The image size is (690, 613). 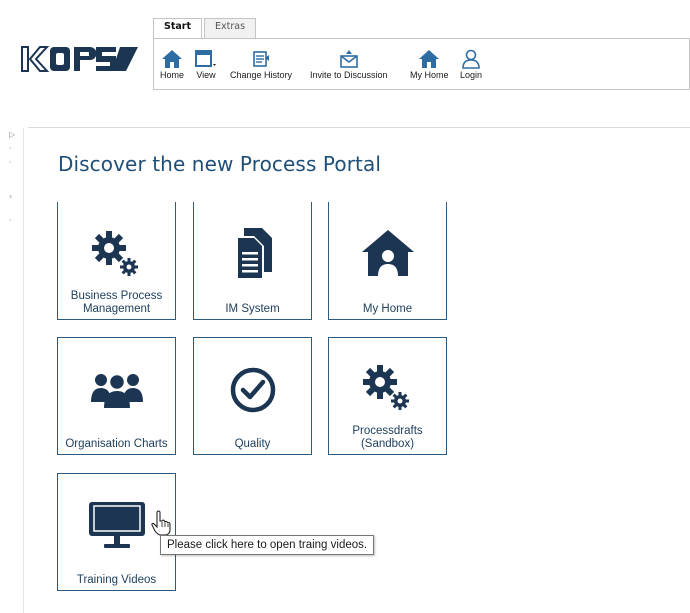 What do you see at coordinates (206, 58) in the screenshot?
I see `window-icon` at bounding box center [206, 58].